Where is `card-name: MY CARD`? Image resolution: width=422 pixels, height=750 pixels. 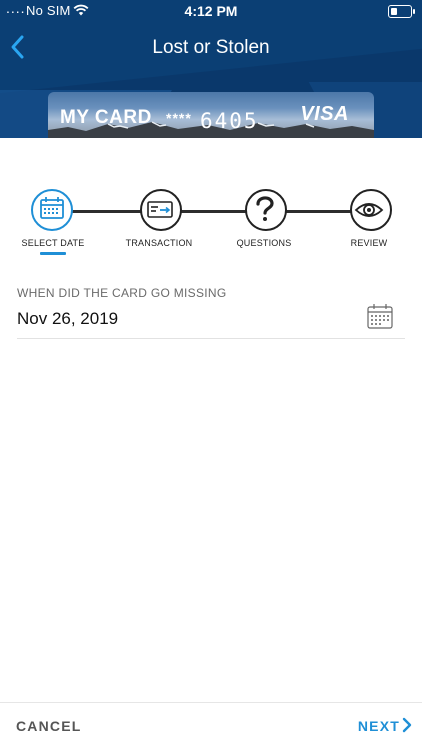 card-name: MY CARD is located at coordinates (106, 117).